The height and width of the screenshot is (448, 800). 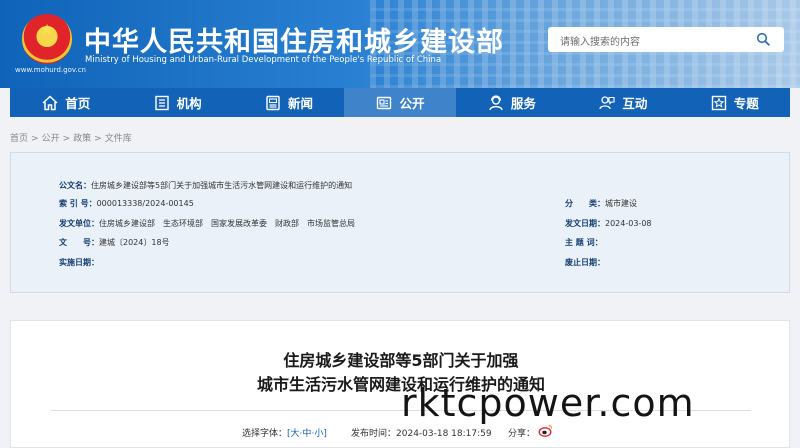 What do you see at coordinates (50, 70) in the screenshot?
I see `site-url: www.mohurd.gov.cn` at bounding box center [50, 70].